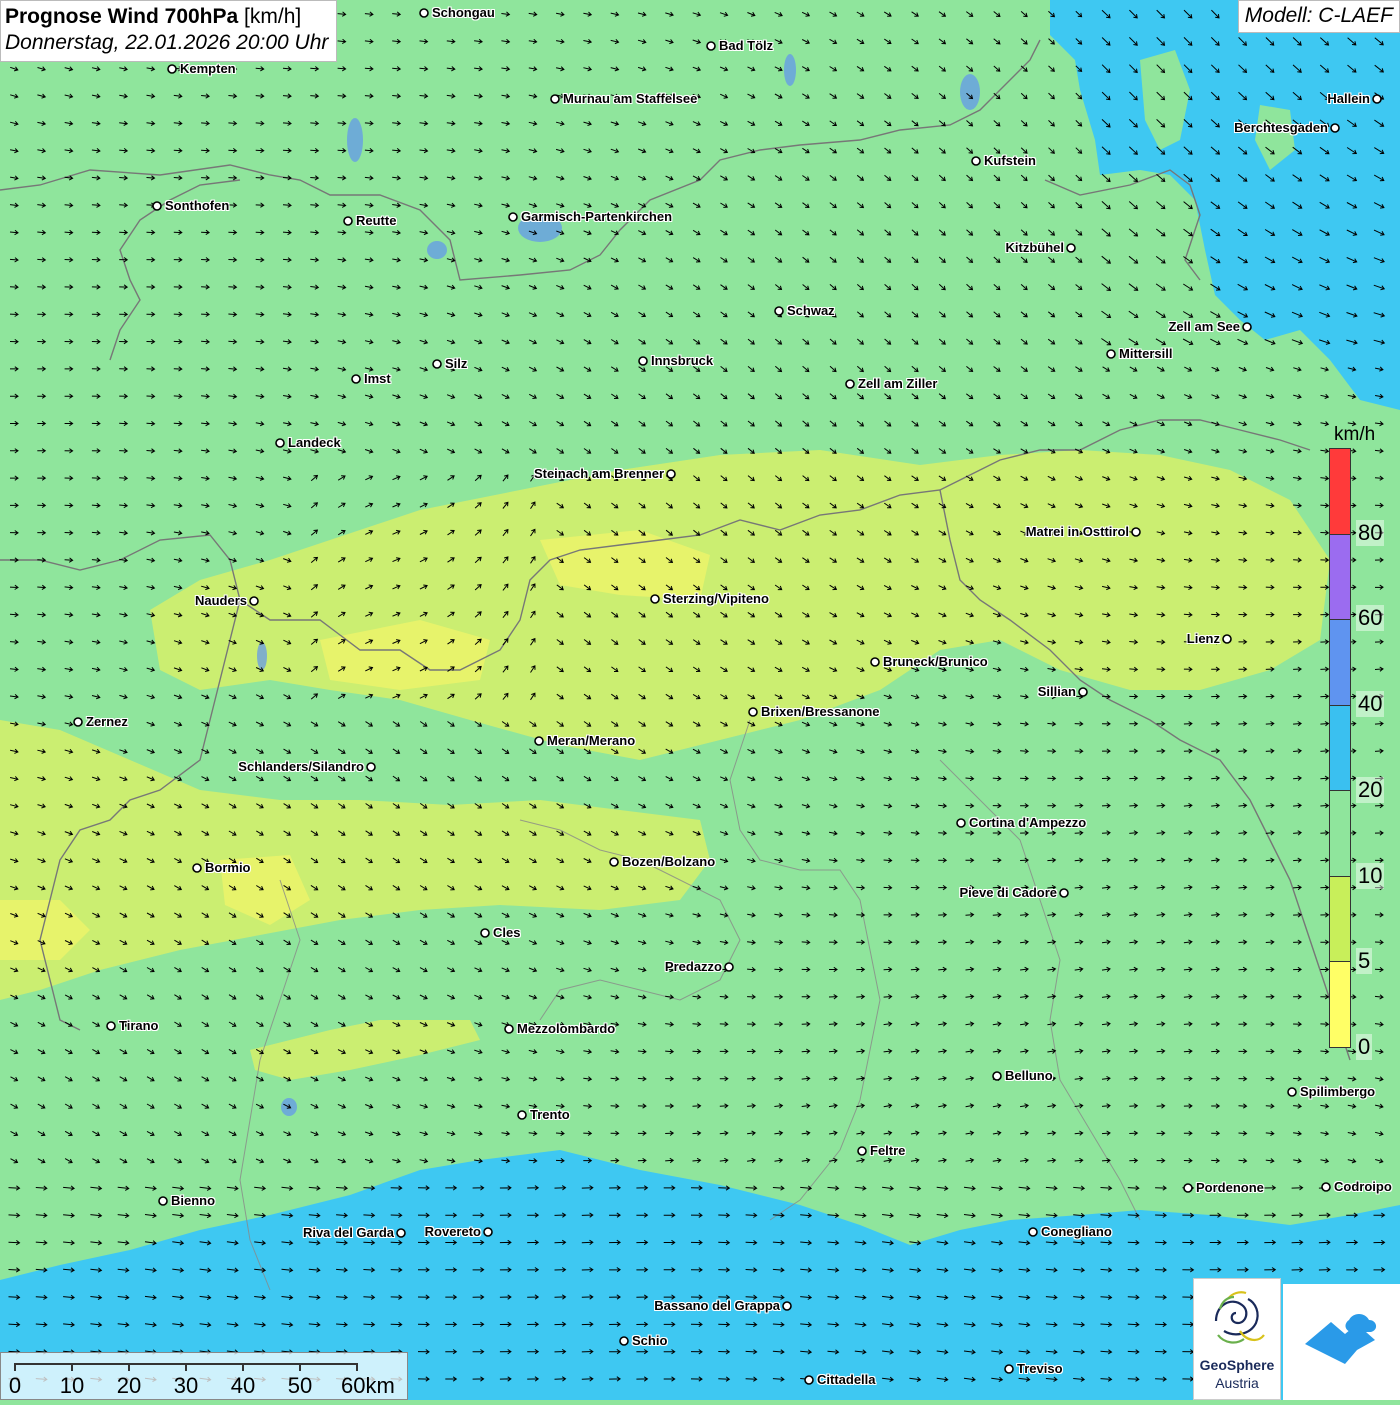 Image resolution: width=1400 pixels, height=1405 pixels. Describe the element at coordinates (1370, 704) in the screenshot. I see `legend-label: 40` at that location.